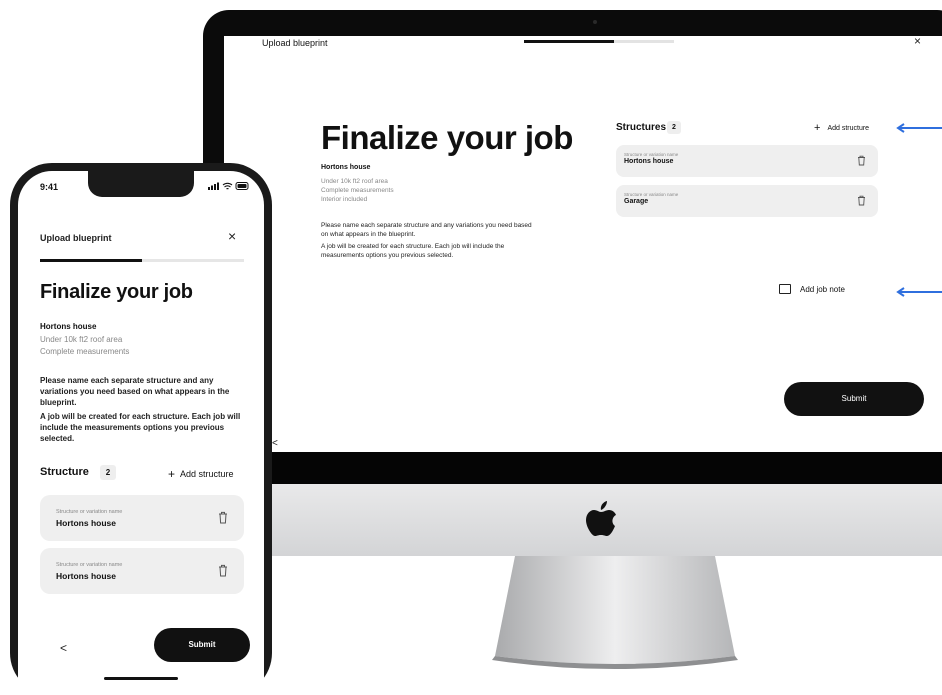 The width and height of the screenshot is (942, 695). What do you see at coordinates (64, 472) in the screenshot?
I see `structures-heading: Structure` at bounding box center [64, 472].